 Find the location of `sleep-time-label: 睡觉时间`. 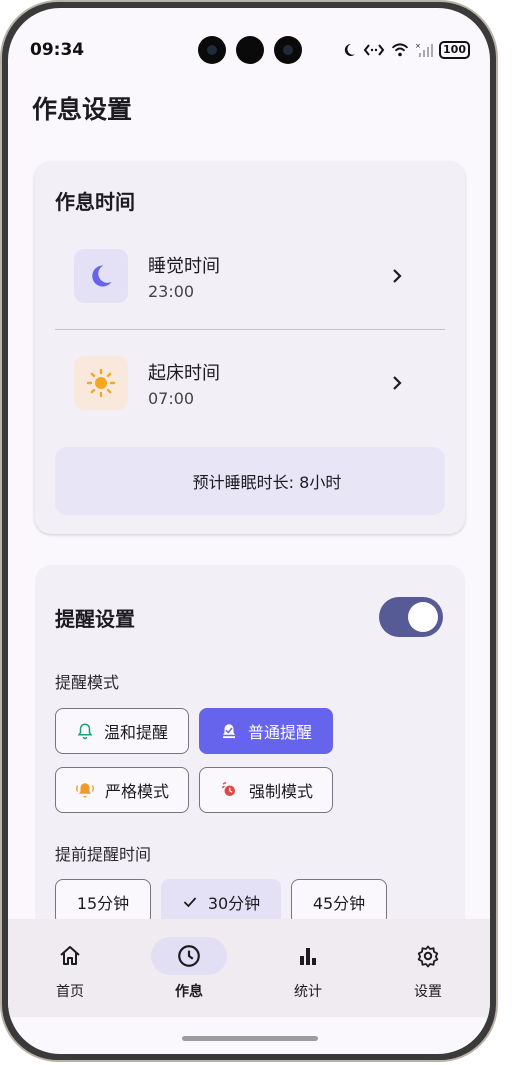

sleep-time-label: 睡觉时间 is located at coordinates (184, 266).